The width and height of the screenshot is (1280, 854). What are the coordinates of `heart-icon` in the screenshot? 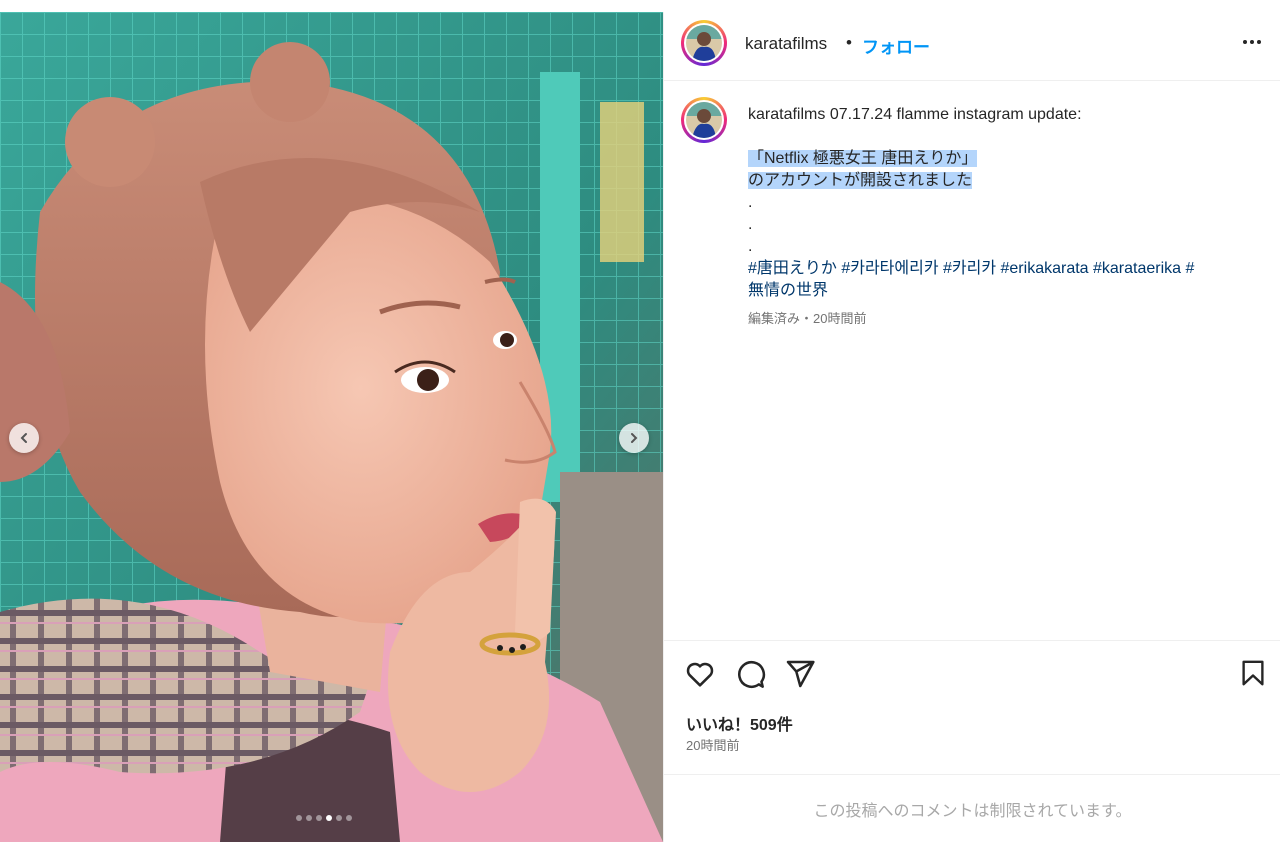 It's located at (700, 674).